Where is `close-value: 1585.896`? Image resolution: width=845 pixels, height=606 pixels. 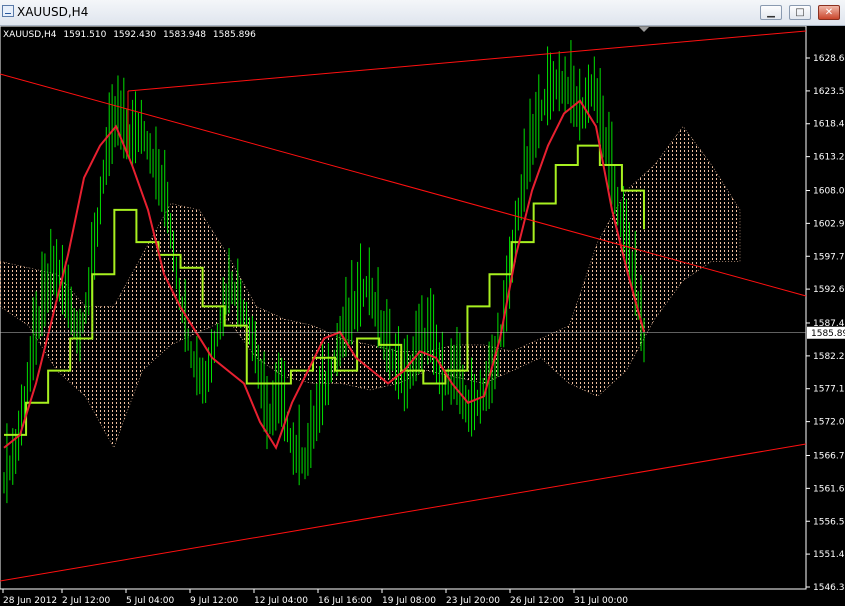 close-value: 1585.896 is located at coordinates (234, 35).